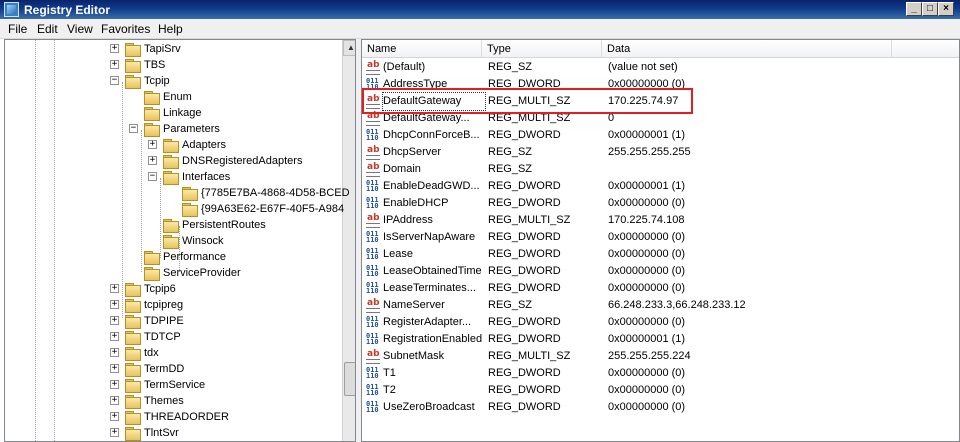  What do you see at coordinates (914, 9) in the screenshot?
I see `minimize-button: _` at bounding box center [914, 9].